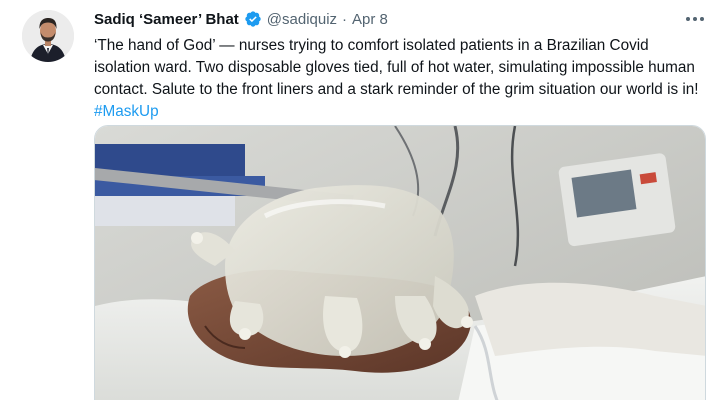 The width and height of the screenshot is (725, 400). Describe the element at coordinates (302, 19) in the screenshot. I see `author-handle: @sadiquiz` at that location.